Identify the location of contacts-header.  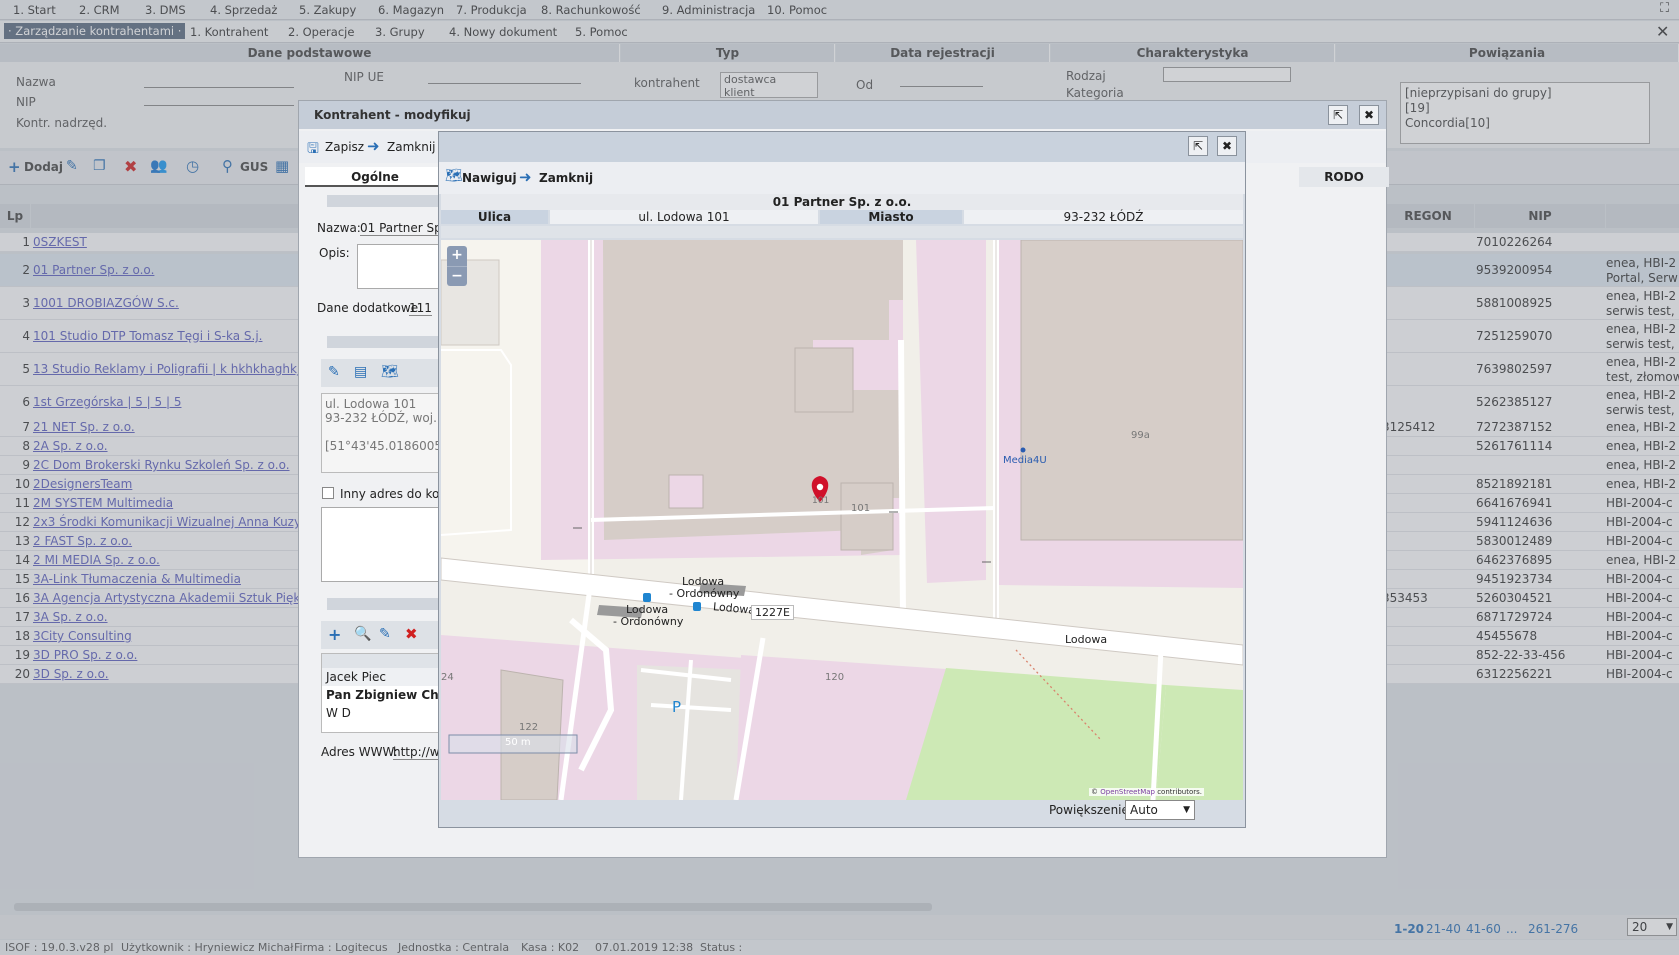
(386, 661).